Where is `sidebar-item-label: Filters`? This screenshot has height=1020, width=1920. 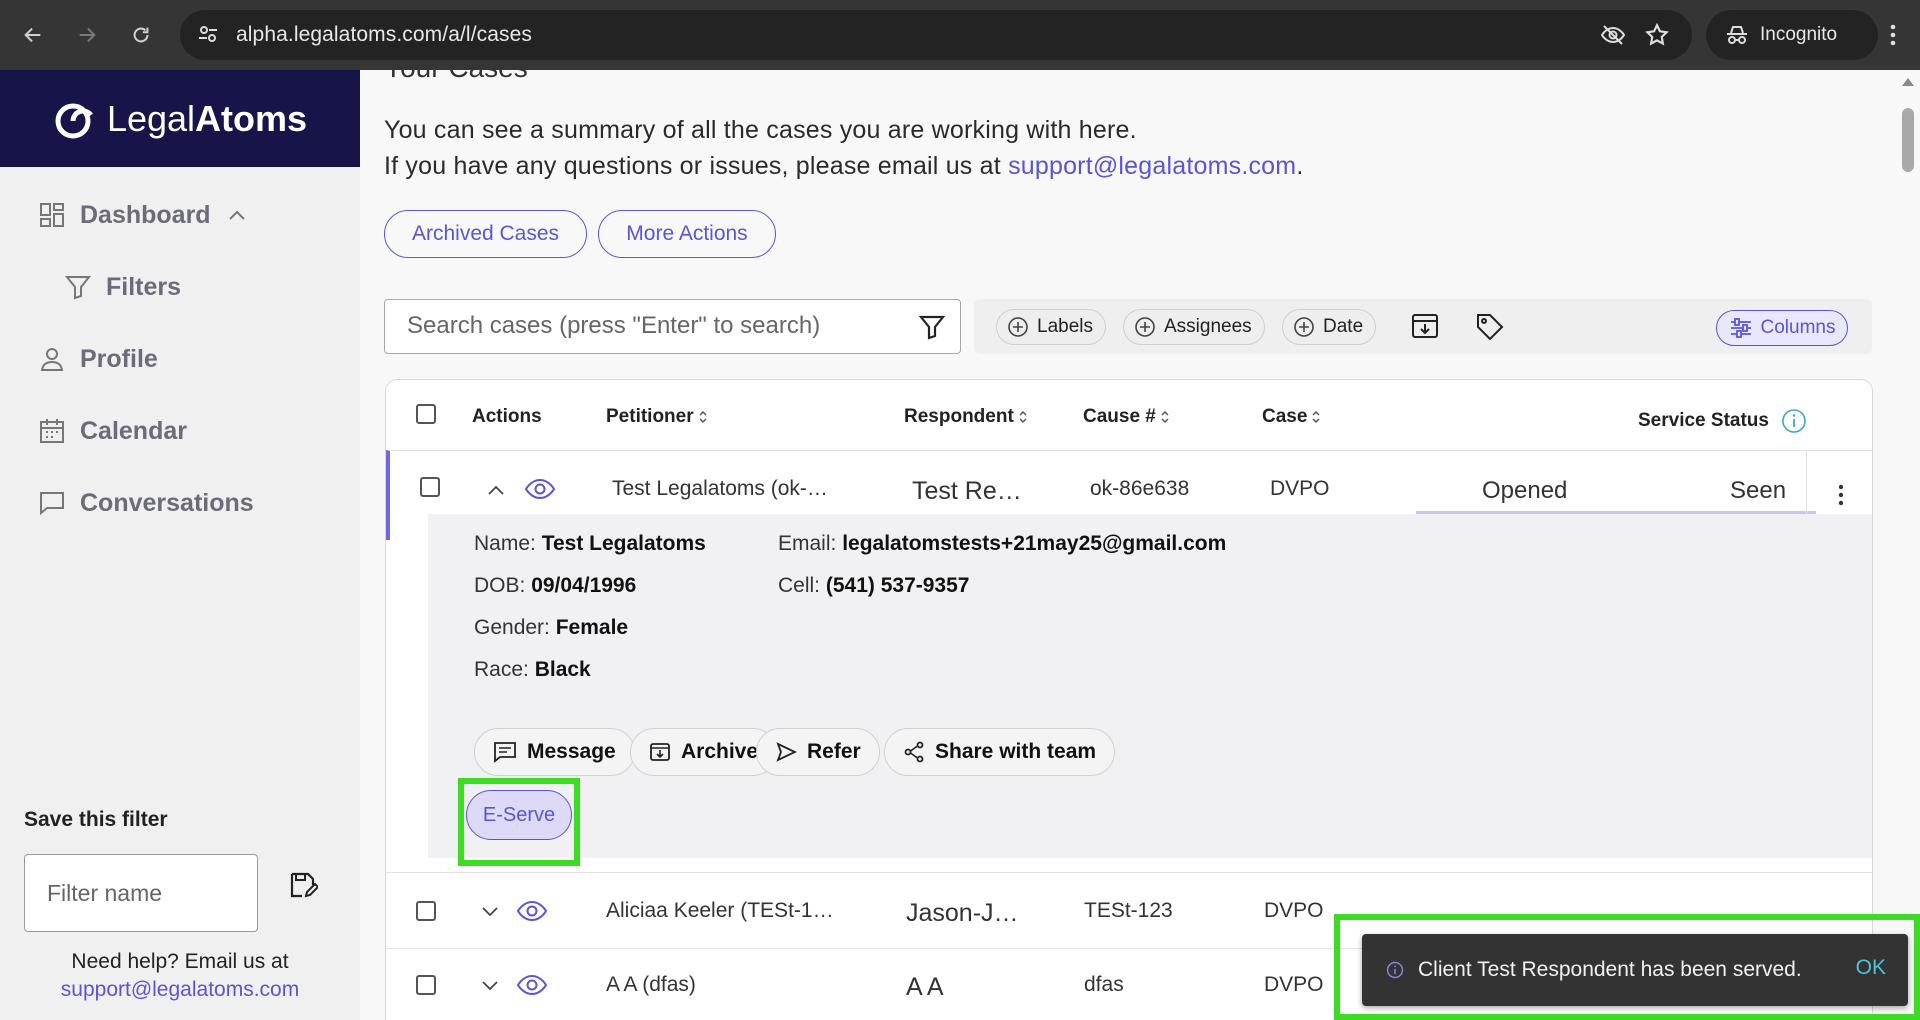
sidebar-item-label: Filters is located at coordinates (144, 286).